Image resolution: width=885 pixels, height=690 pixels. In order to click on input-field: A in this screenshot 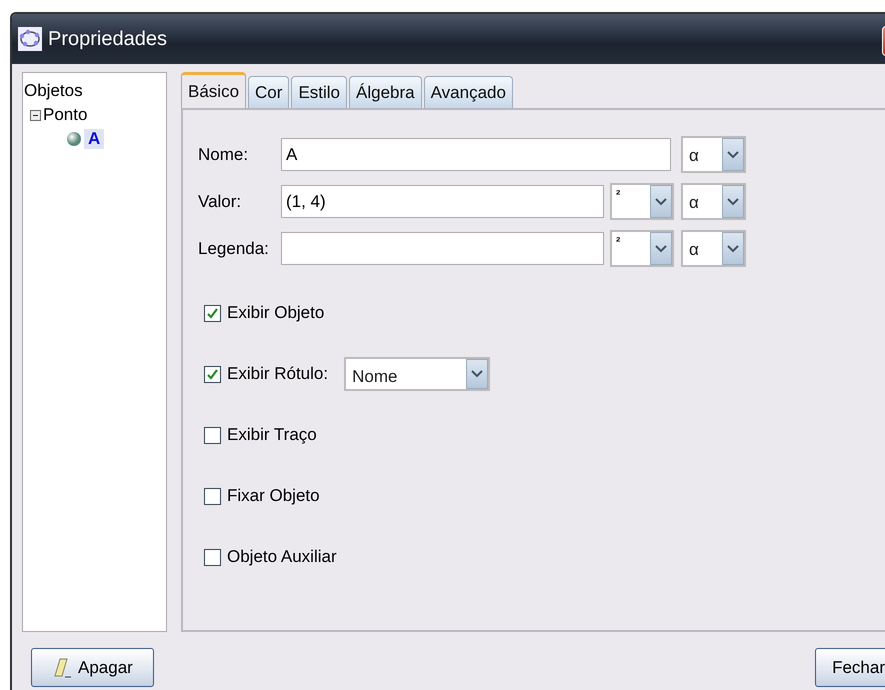, I will do `click(476, 154)`.